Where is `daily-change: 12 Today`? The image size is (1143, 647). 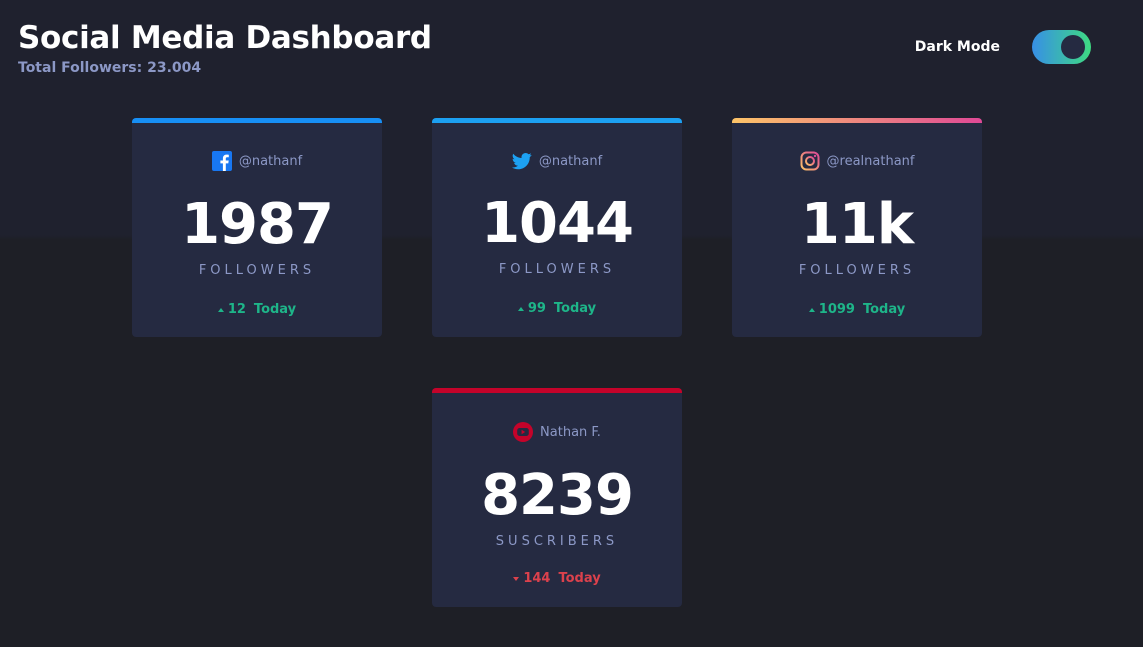 daily-change: 12 Today is located at coordinates (257, 309).